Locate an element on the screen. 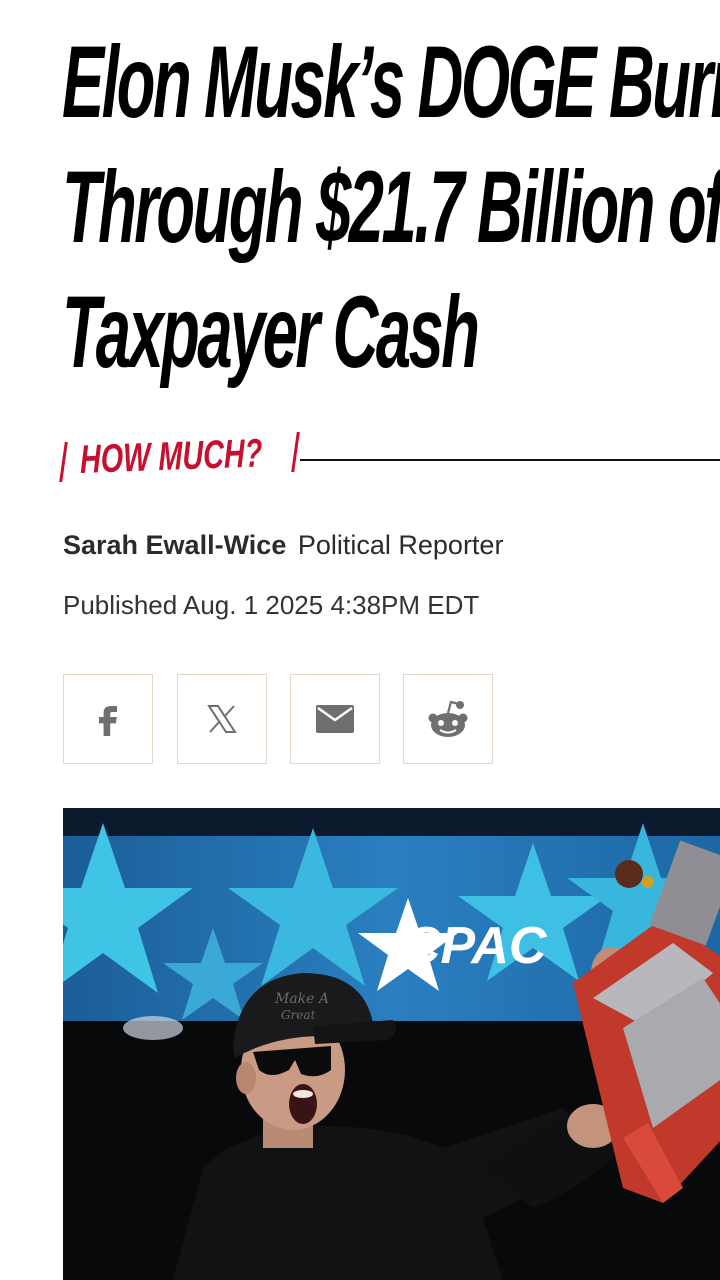 Image resolution: width=720 pixels, height=1280 pixels. headline-line-1: Elon Musk’s DOGE Burned is located at coordinates (391, 82).